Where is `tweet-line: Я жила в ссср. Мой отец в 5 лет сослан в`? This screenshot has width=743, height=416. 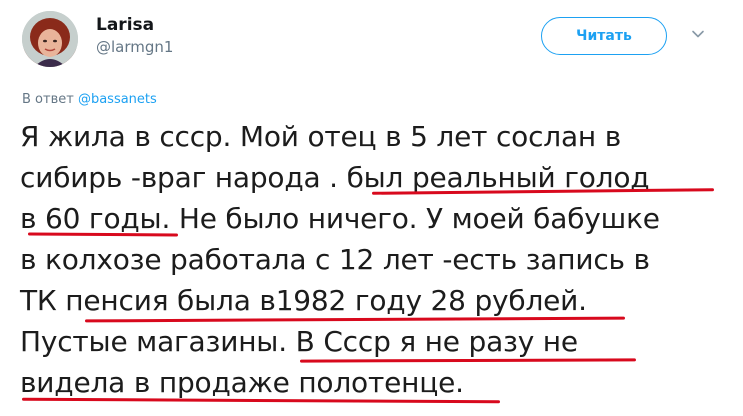
tweet-line: Я жила в ссср. Мой отец в 5 лет сослан в is located at coordinates (321, 136).